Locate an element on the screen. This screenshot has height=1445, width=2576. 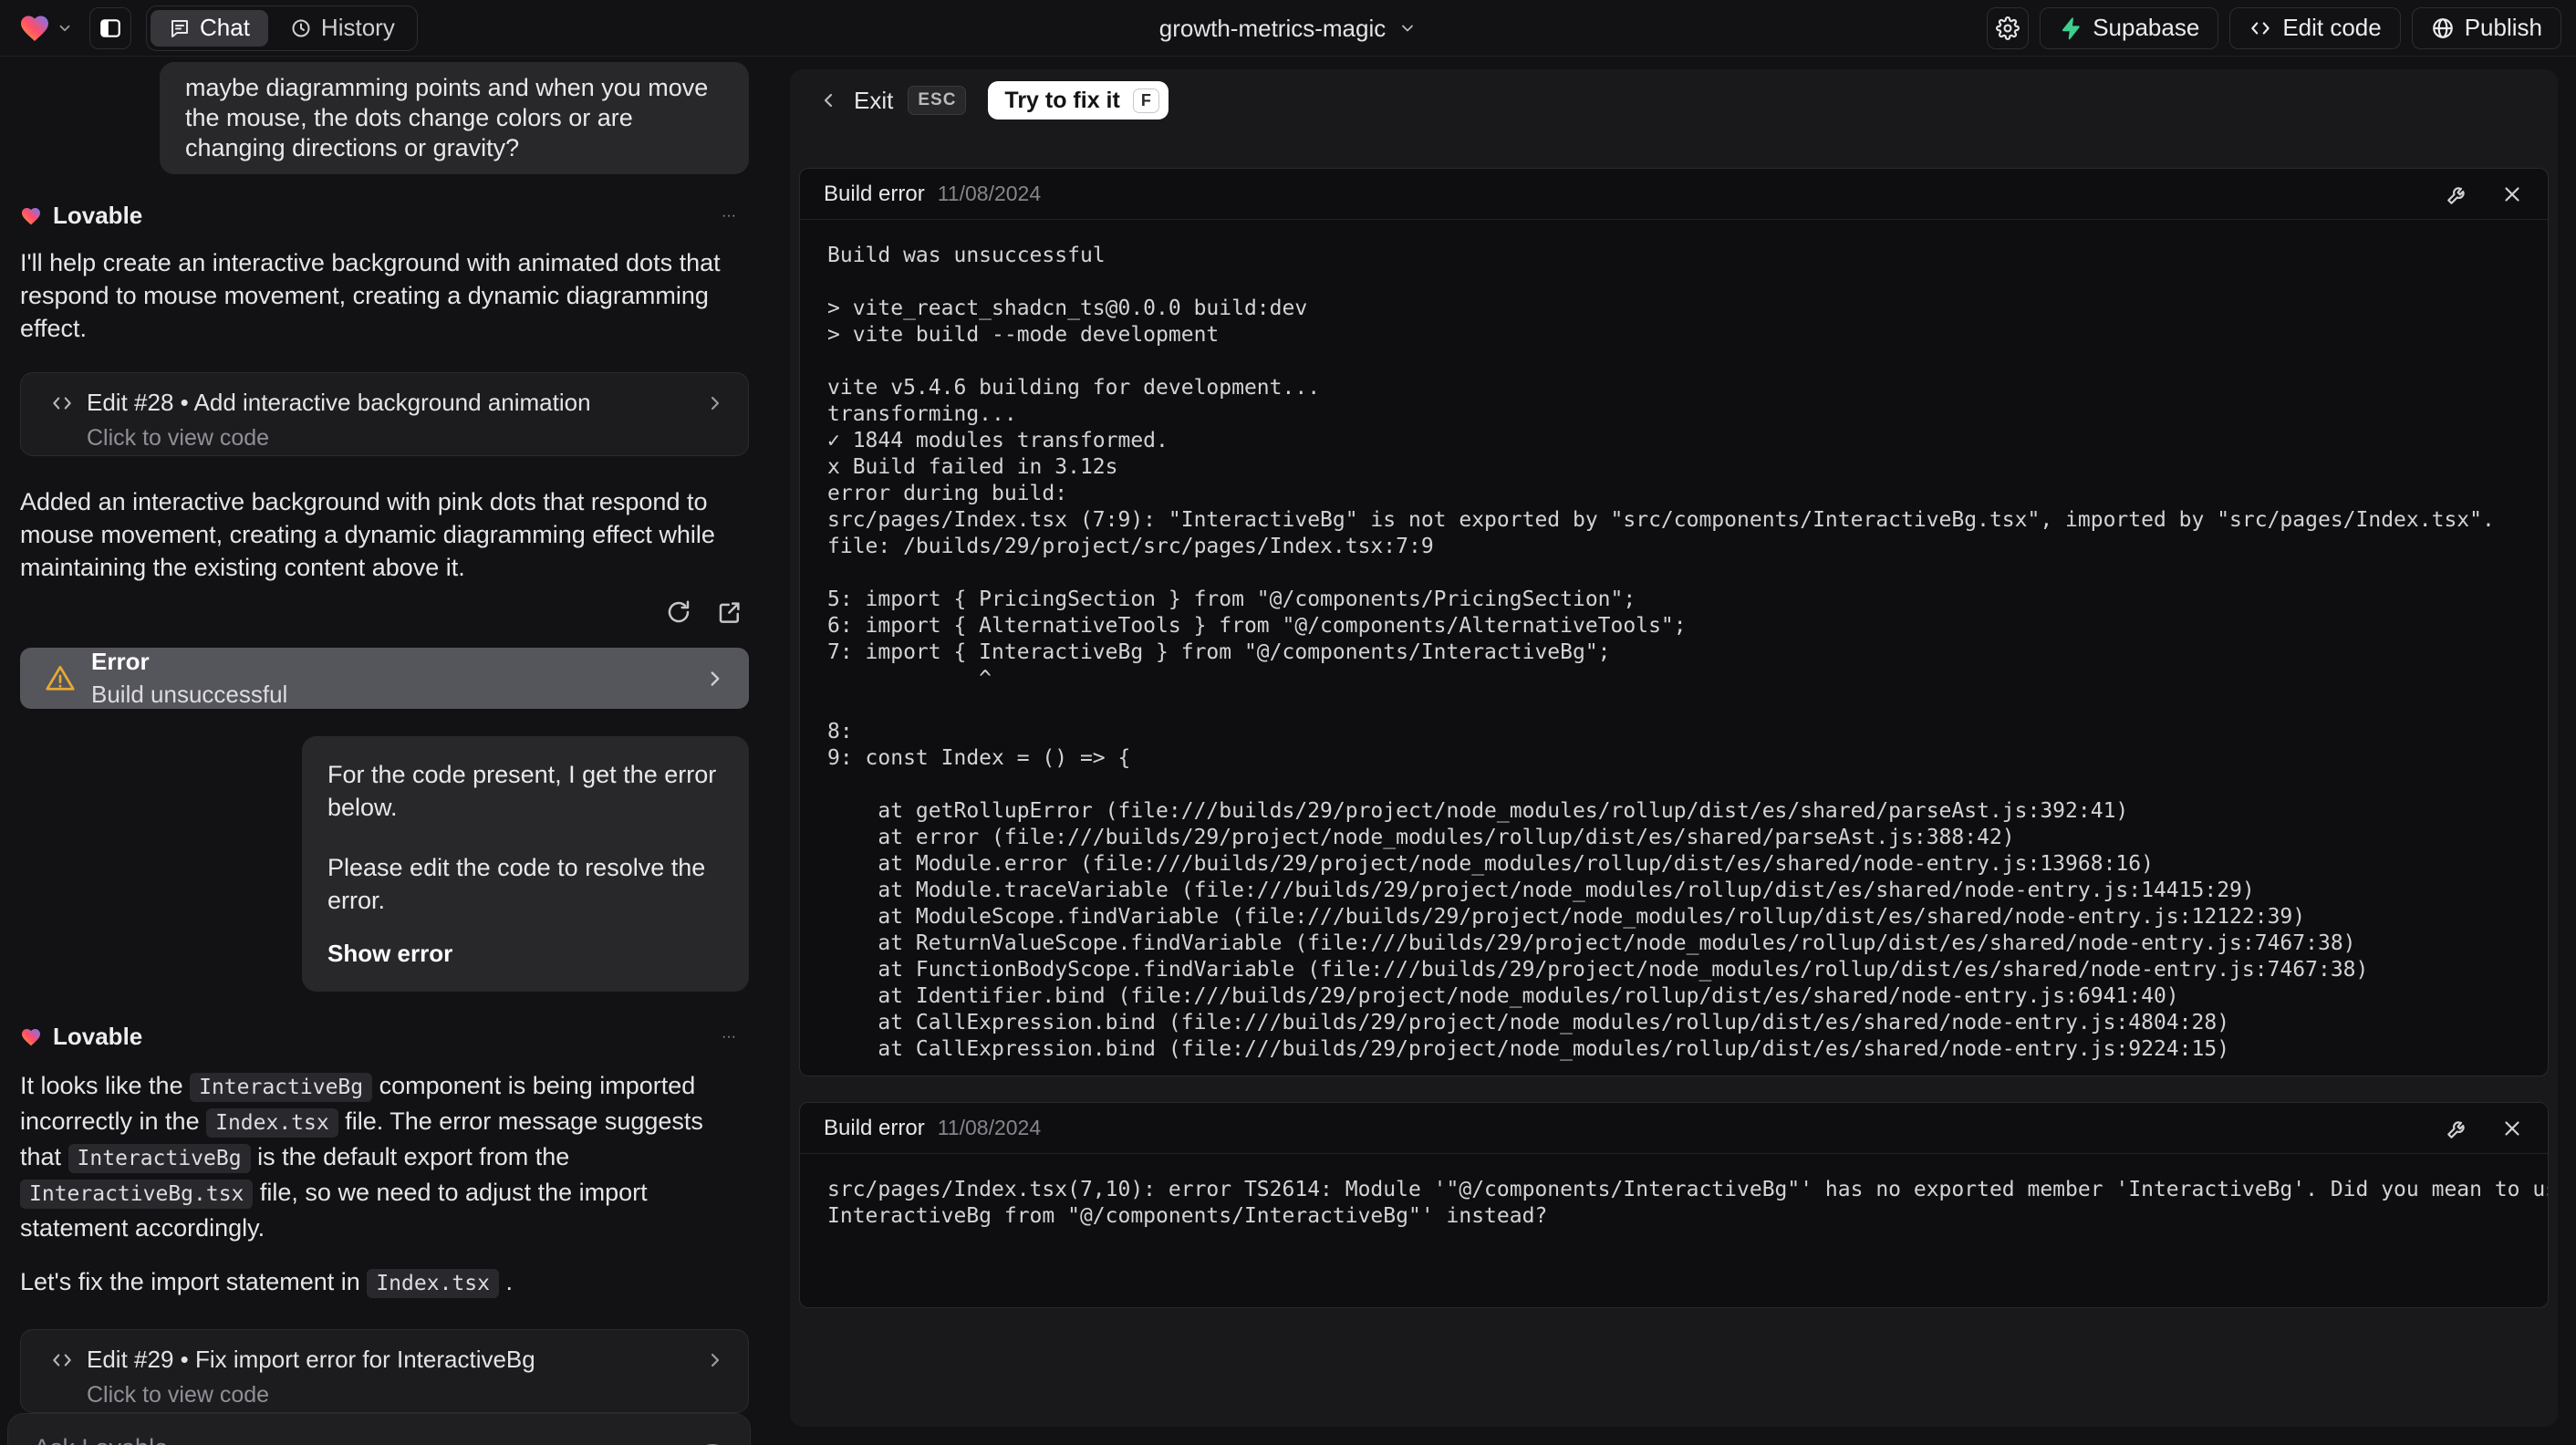
sidebar-toggle-button is located at coordinates (110, 27).